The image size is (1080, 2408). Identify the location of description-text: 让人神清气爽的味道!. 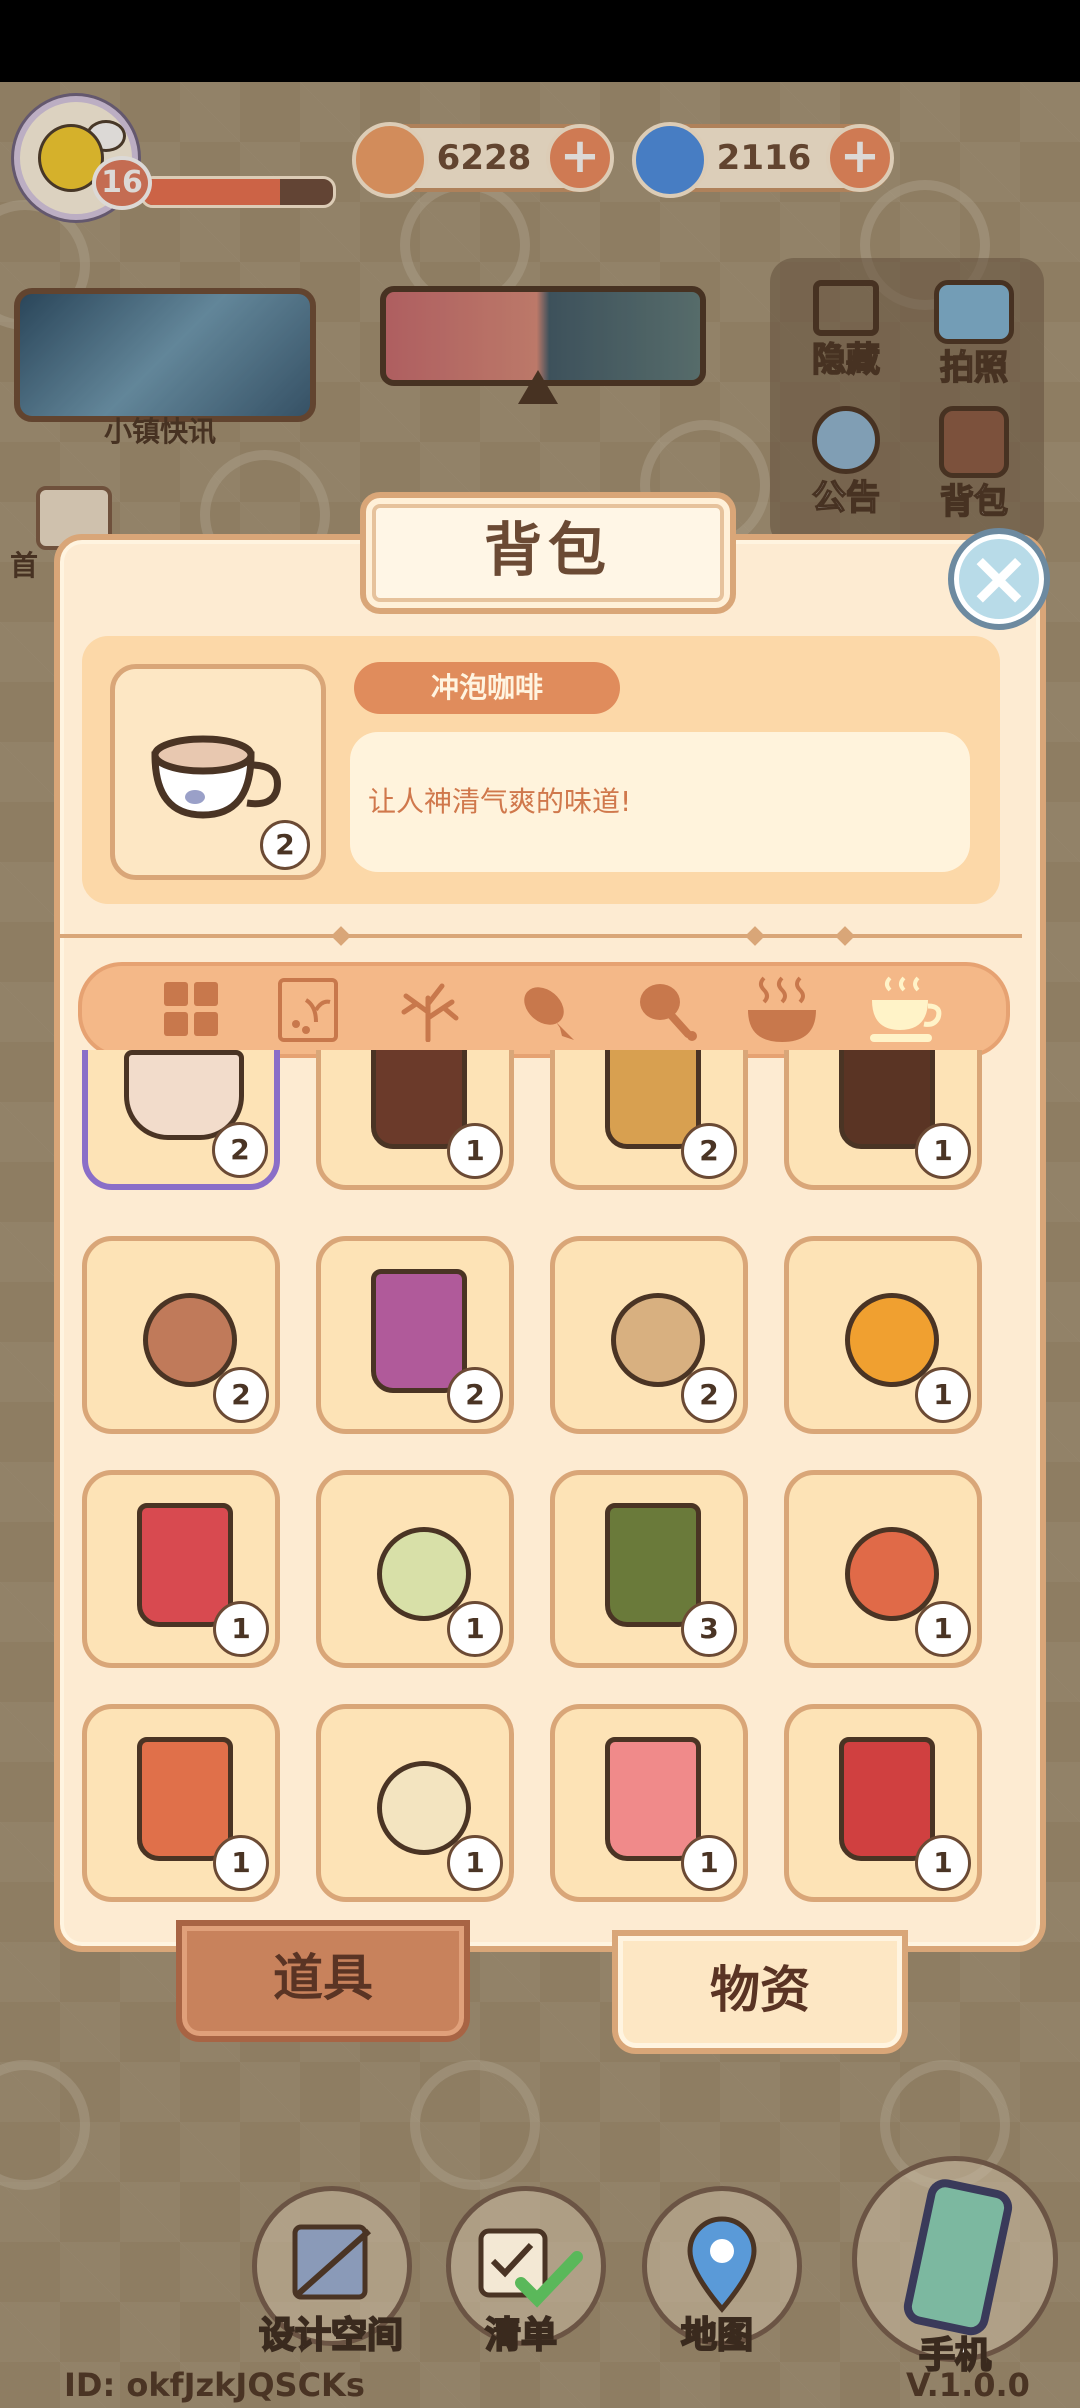
(500, 801).